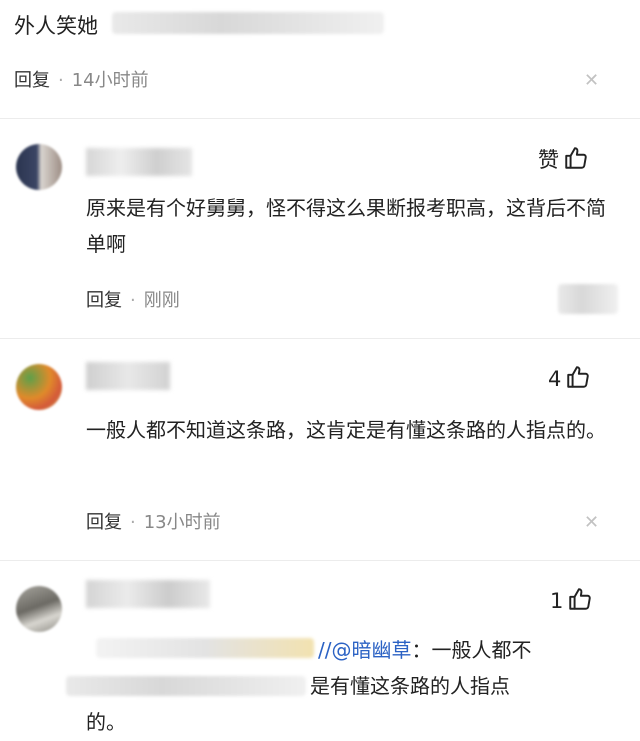 This screenshot has height=741, width=640. Describe the element at coordinates (555, 379) in the screenshot. I see `like-count: 4` at that location.